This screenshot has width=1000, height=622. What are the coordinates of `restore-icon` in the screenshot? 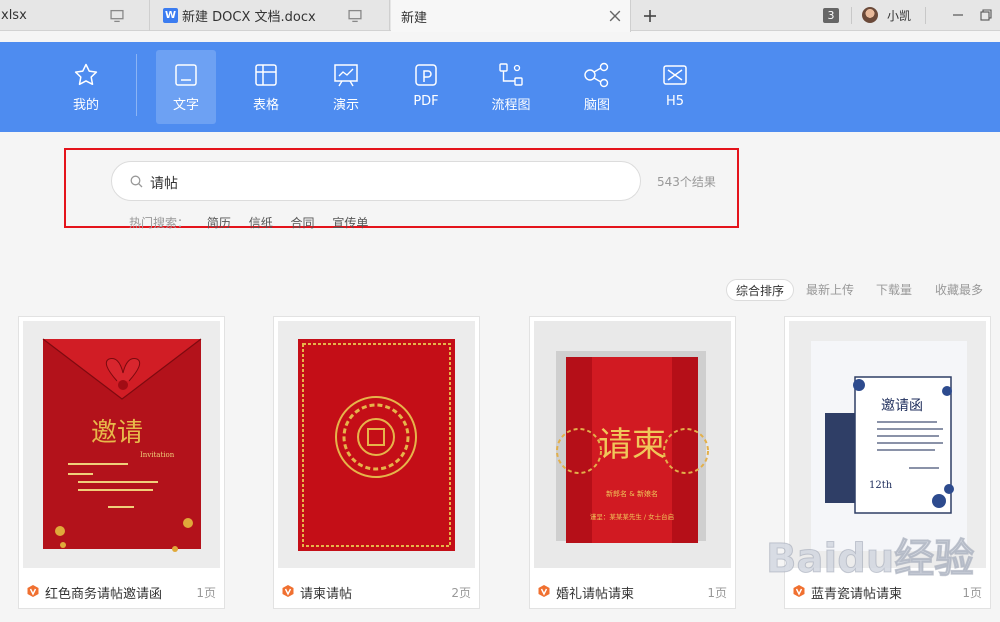 It's located at (986, 15).